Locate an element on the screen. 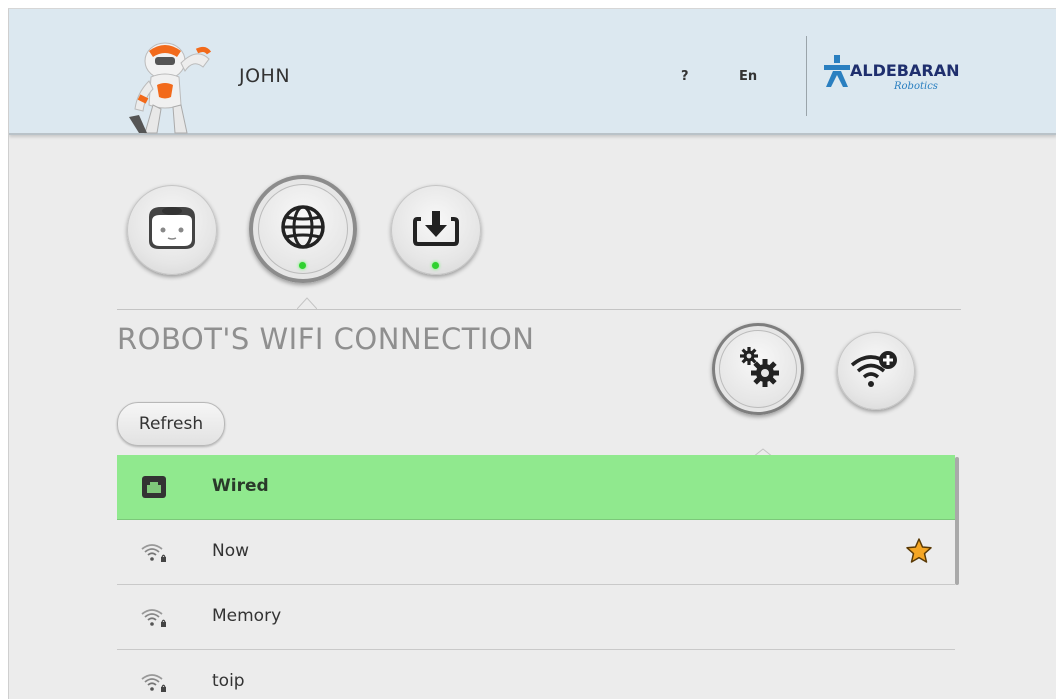  add-network-button is located at coordinates (876, 371).